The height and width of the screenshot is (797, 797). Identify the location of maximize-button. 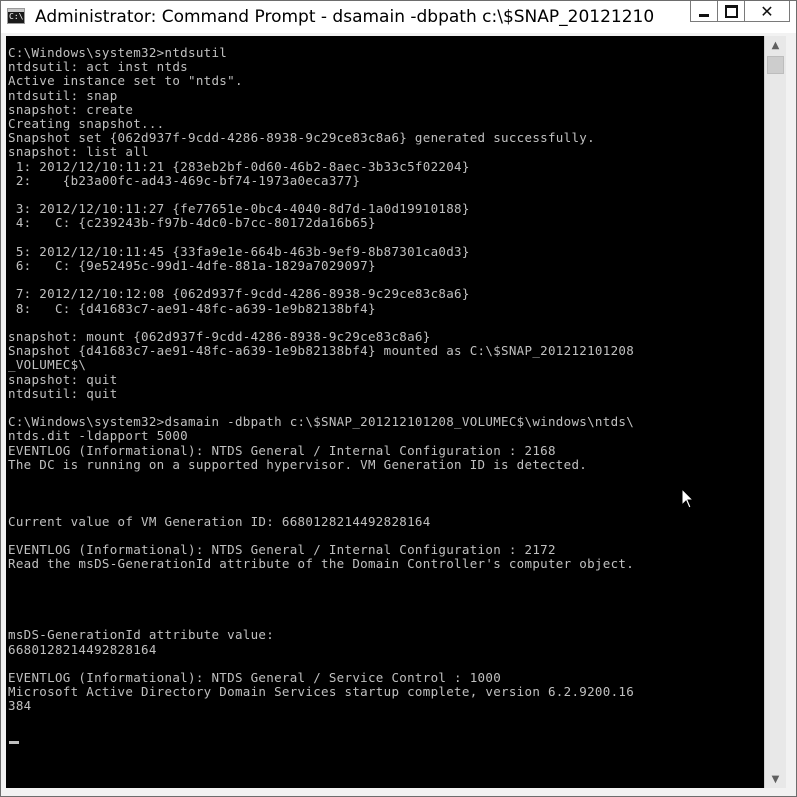
(731, 11).